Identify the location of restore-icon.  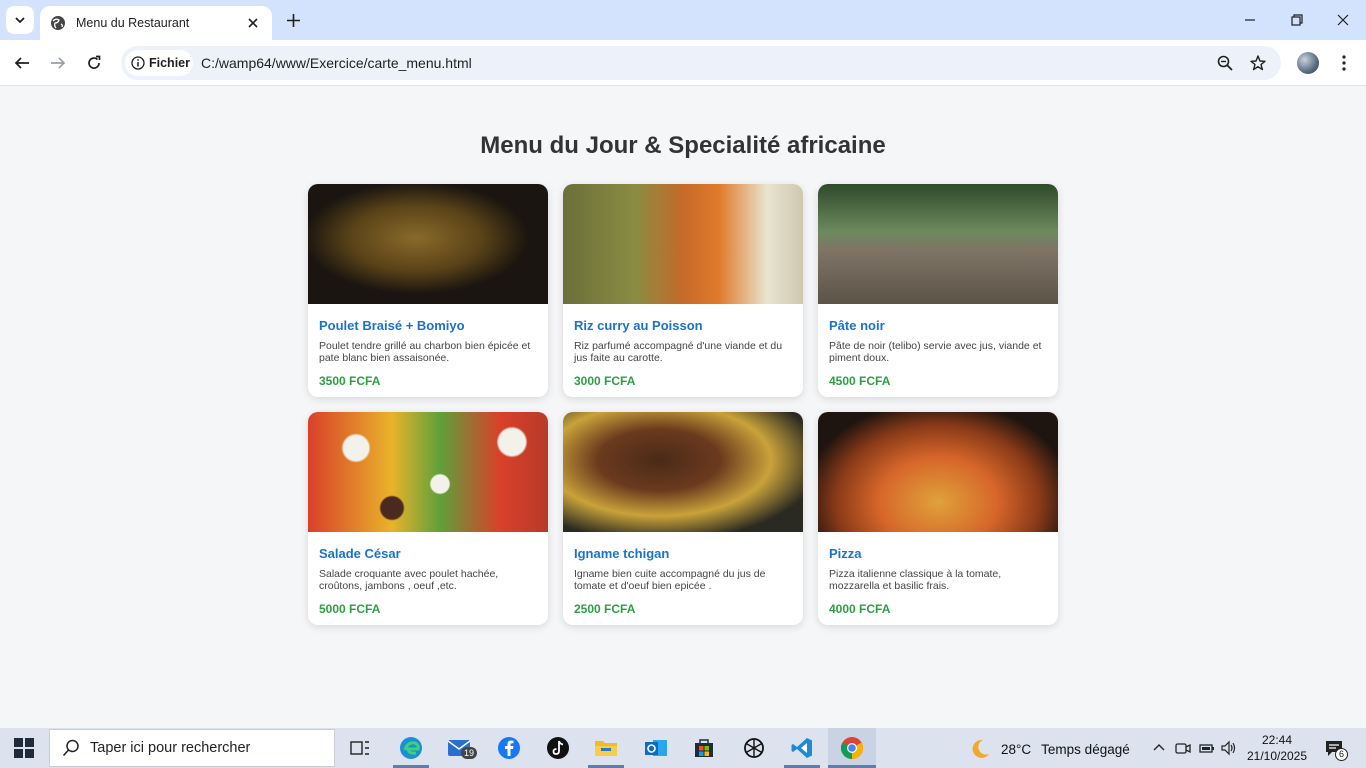
(1297, 20).